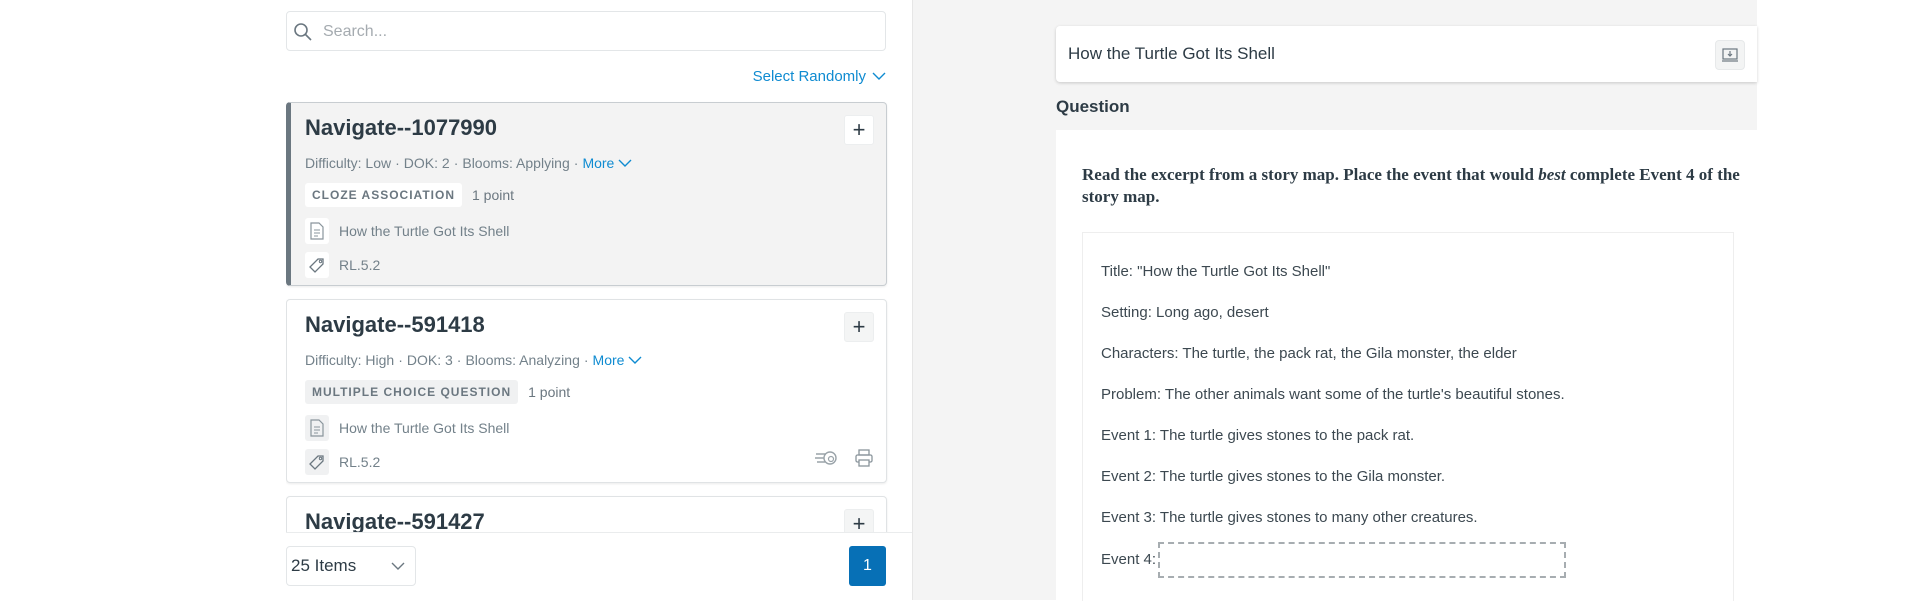 This screenshot has width=1920, height=601. I want to click on item-title: Navigate--591418, so click(395, 324).